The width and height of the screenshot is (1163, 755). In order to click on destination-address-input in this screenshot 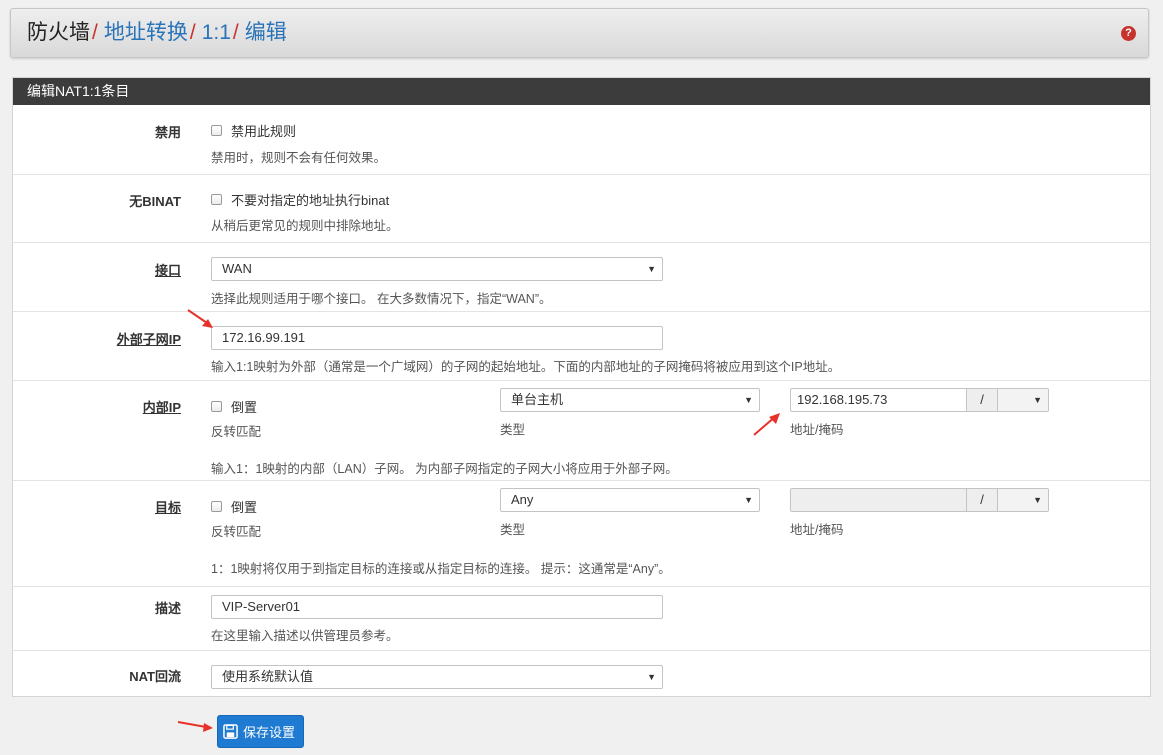, I will do `click(878, 500)`.